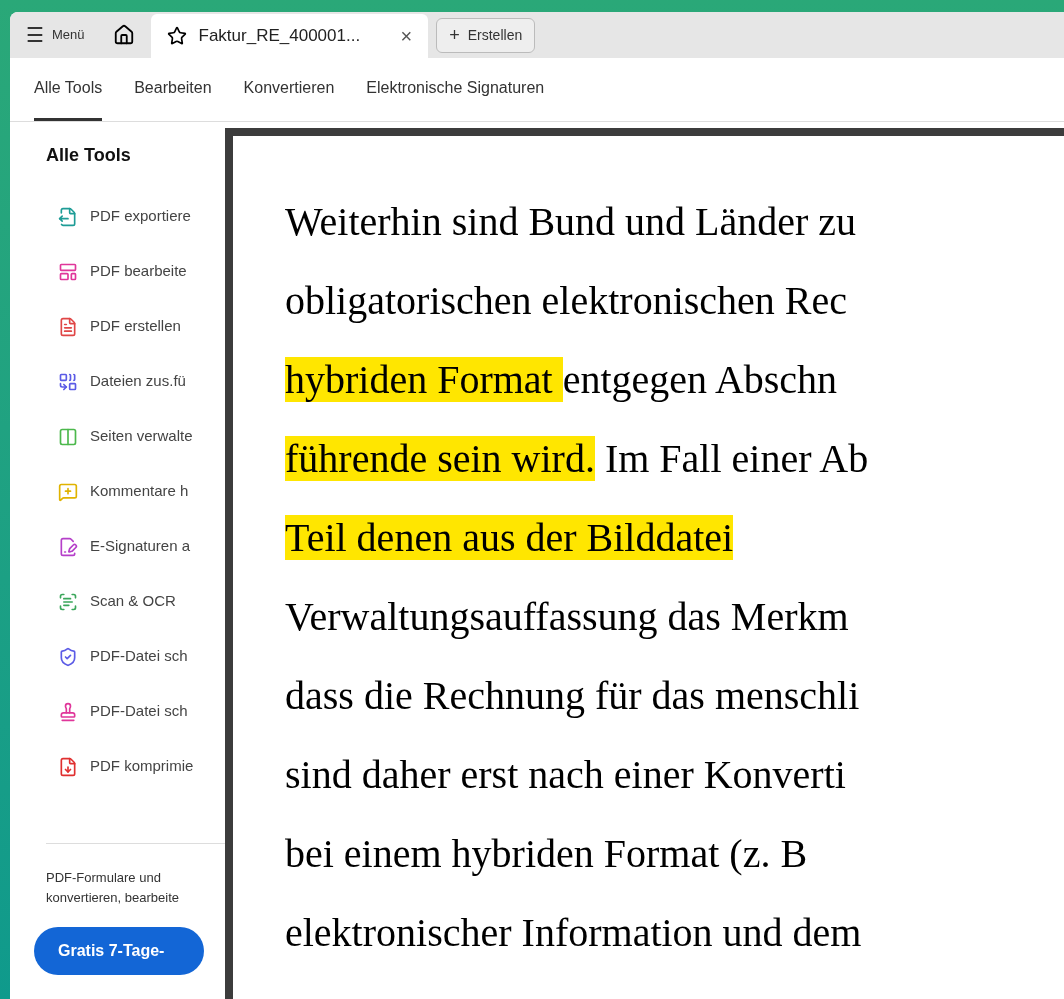  Describe the element at coordinates (565, 774) in the screenshot. I see `document-text: sind daher erst nach einer Konverti` at that location.